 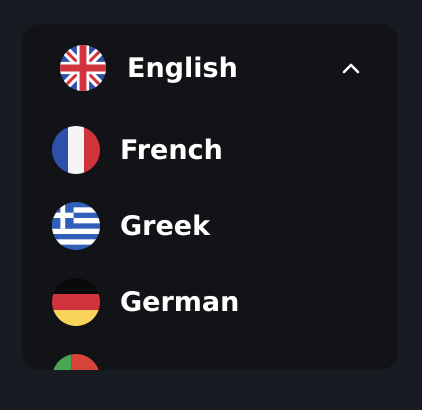 I want to click on selected-language: English, so click(x=224, y=68).